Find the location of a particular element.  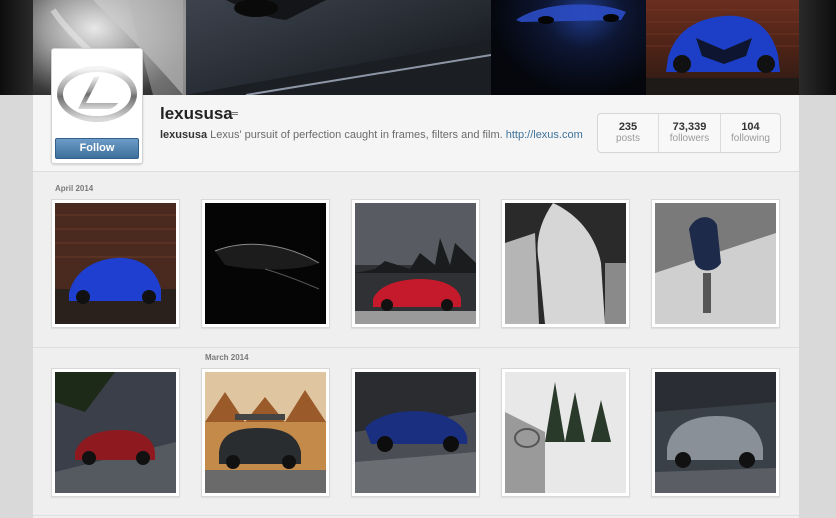

avatar is located at coordinates (97, 93).